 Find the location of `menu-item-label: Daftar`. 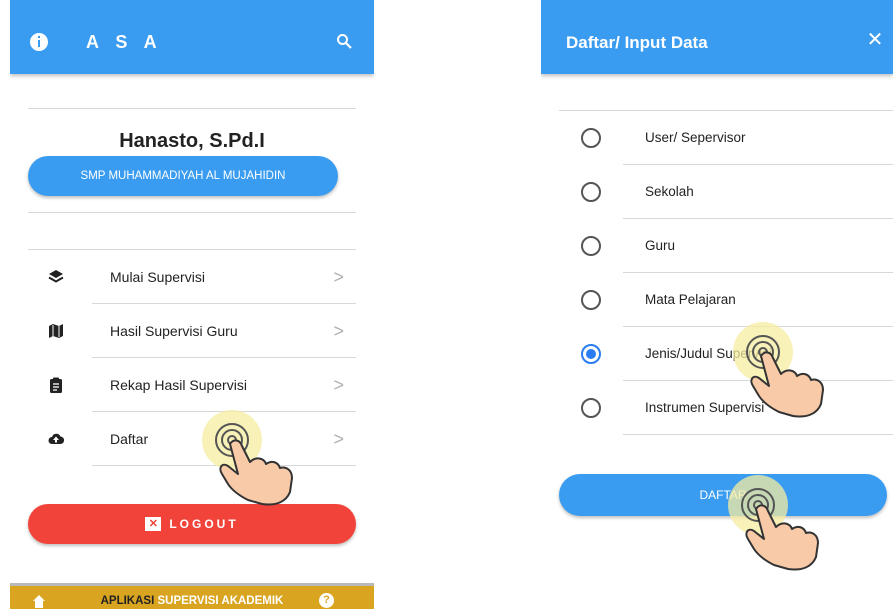

menu-item-label: Daftar is located at coordinates (129, 439).